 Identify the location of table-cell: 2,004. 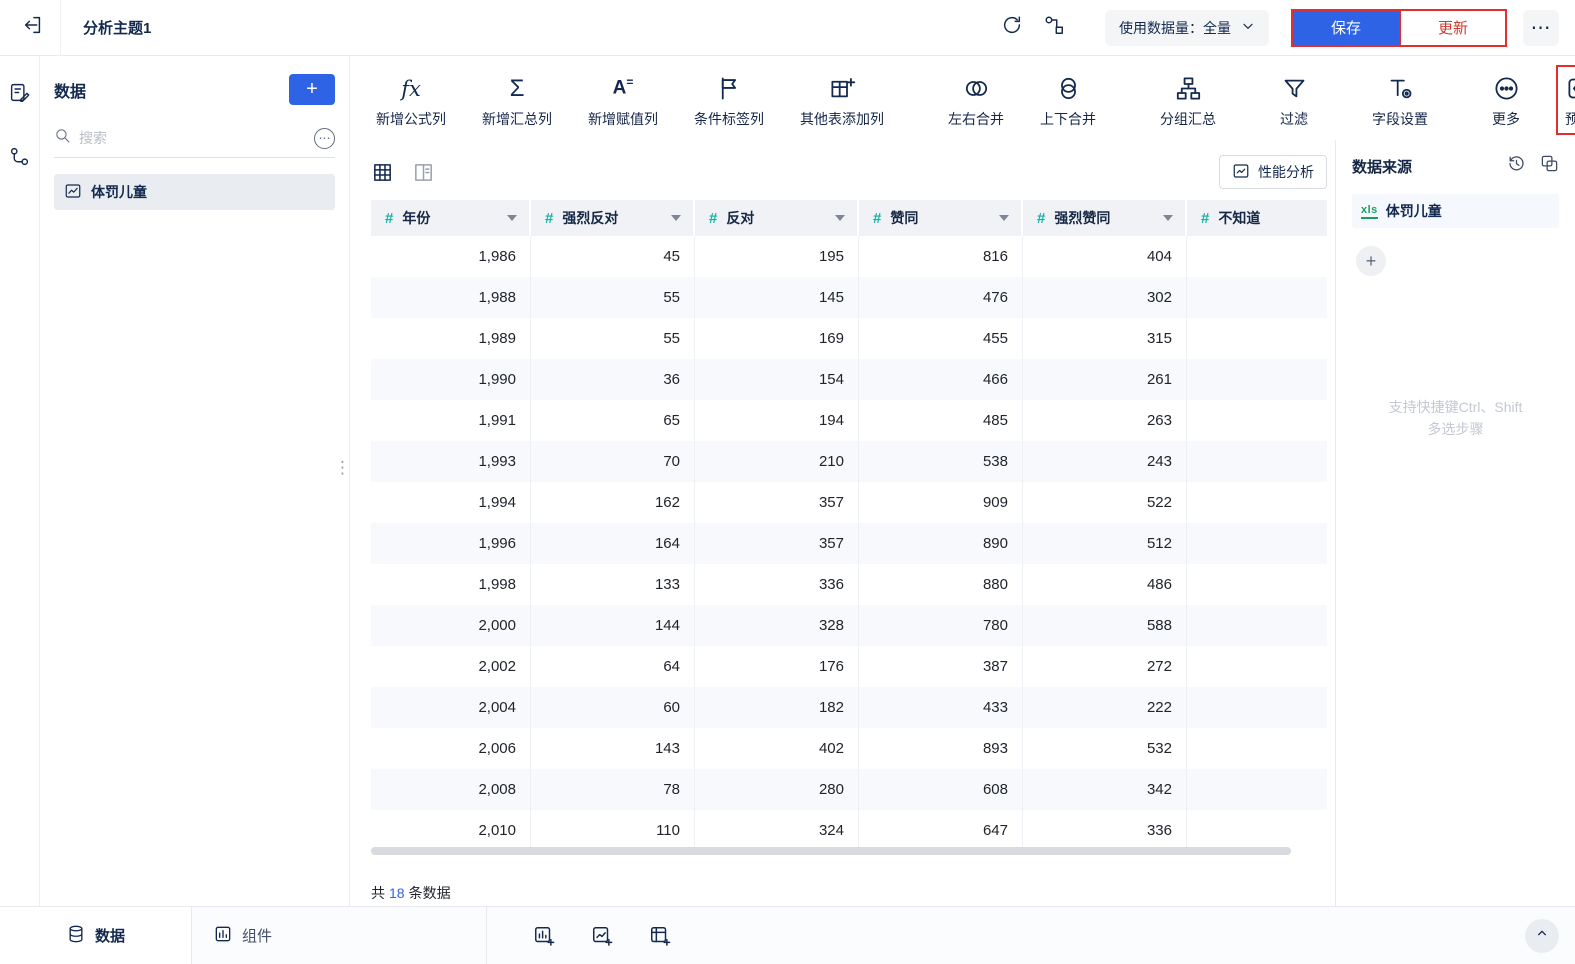
(451, 707).